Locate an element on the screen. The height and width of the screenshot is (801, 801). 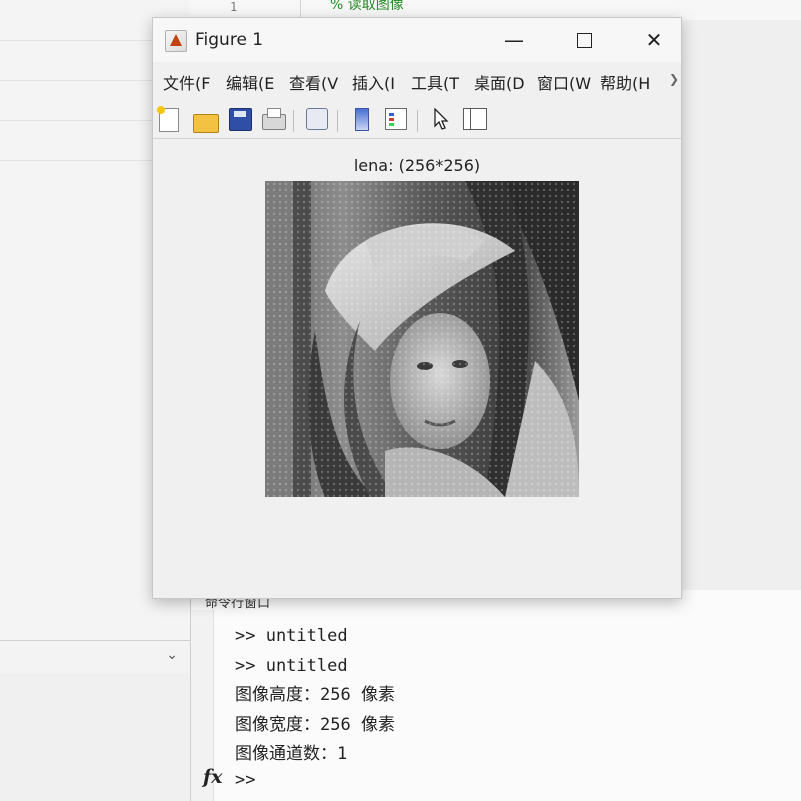
link-plot-icon is located at coordinates (317, 119).